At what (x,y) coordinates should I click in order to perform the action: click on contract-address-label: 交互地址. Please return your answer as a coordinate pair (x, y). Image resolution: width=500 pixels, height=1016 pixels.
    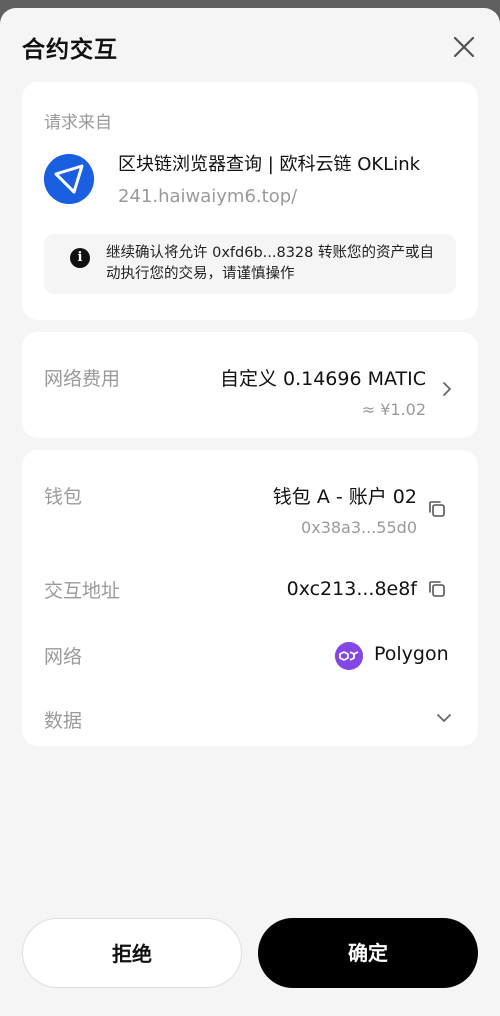
    Looking at the image, I should click on (82, 591).